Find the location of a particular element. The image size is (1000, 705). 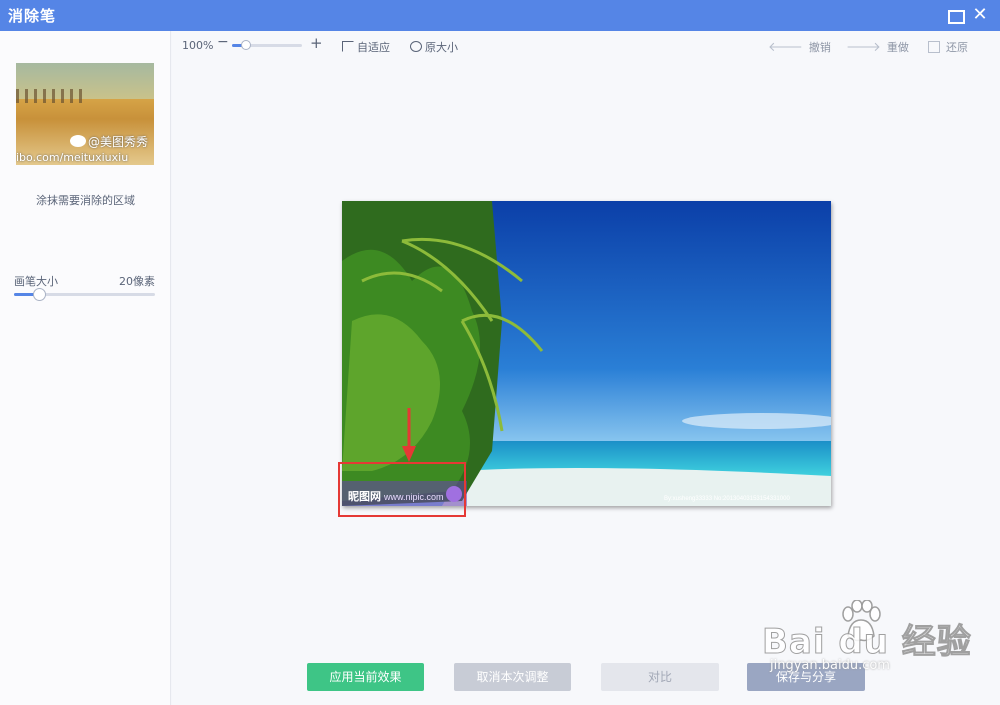

redo-button: 🡒 重做 is located at coordinates (877, 47).